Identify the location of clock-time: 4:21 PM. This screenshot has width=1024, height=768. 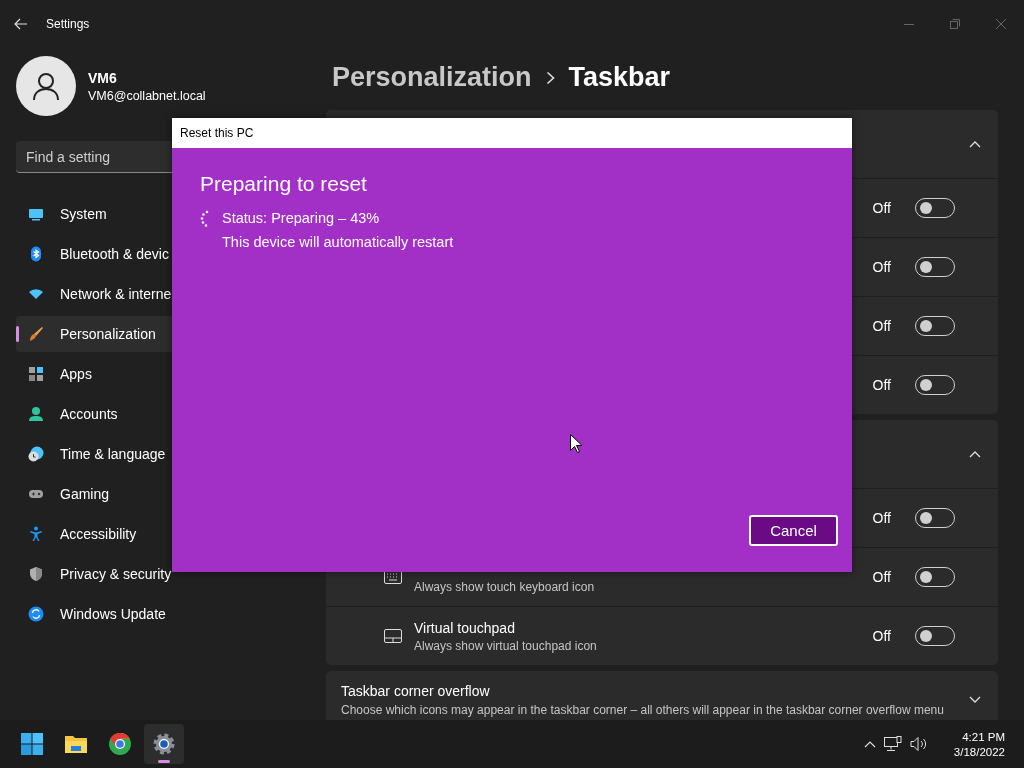
(983, 736).